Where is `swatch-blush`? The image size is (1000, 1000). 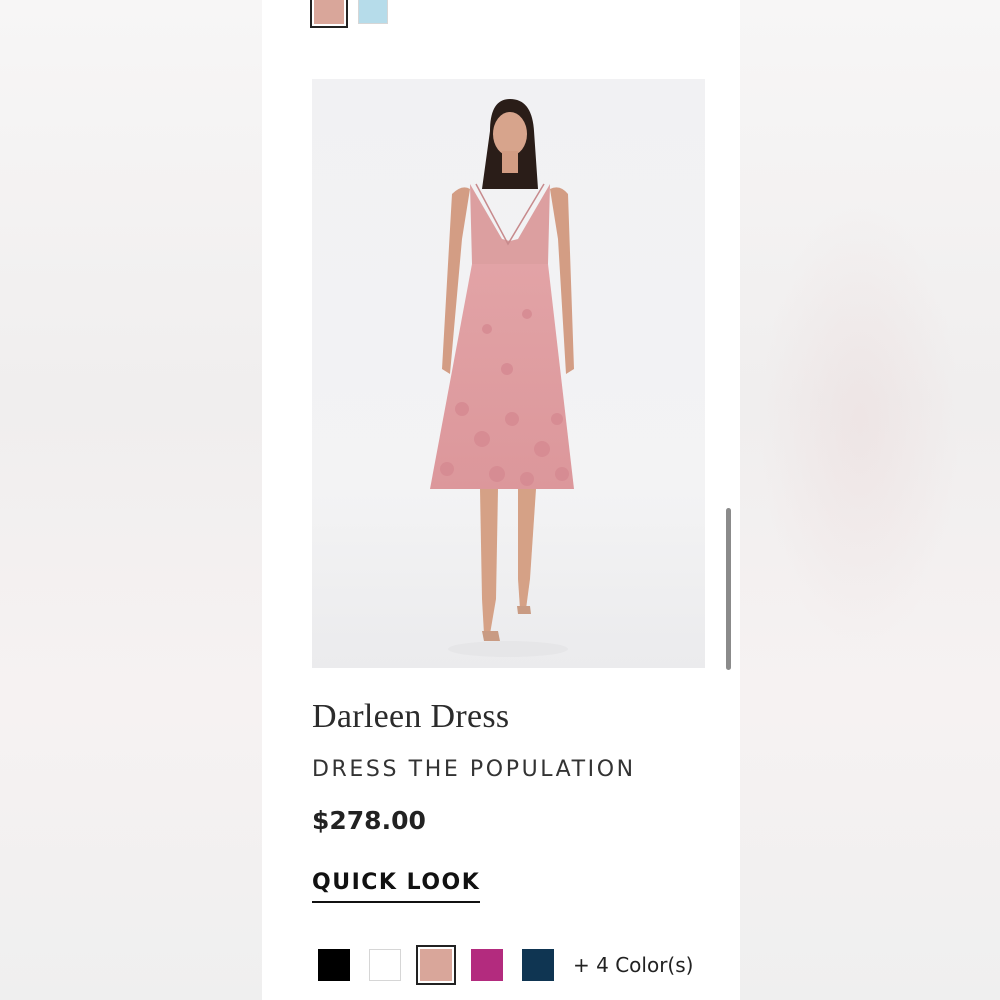
swatch-blush is located at coordinates (436, 965).